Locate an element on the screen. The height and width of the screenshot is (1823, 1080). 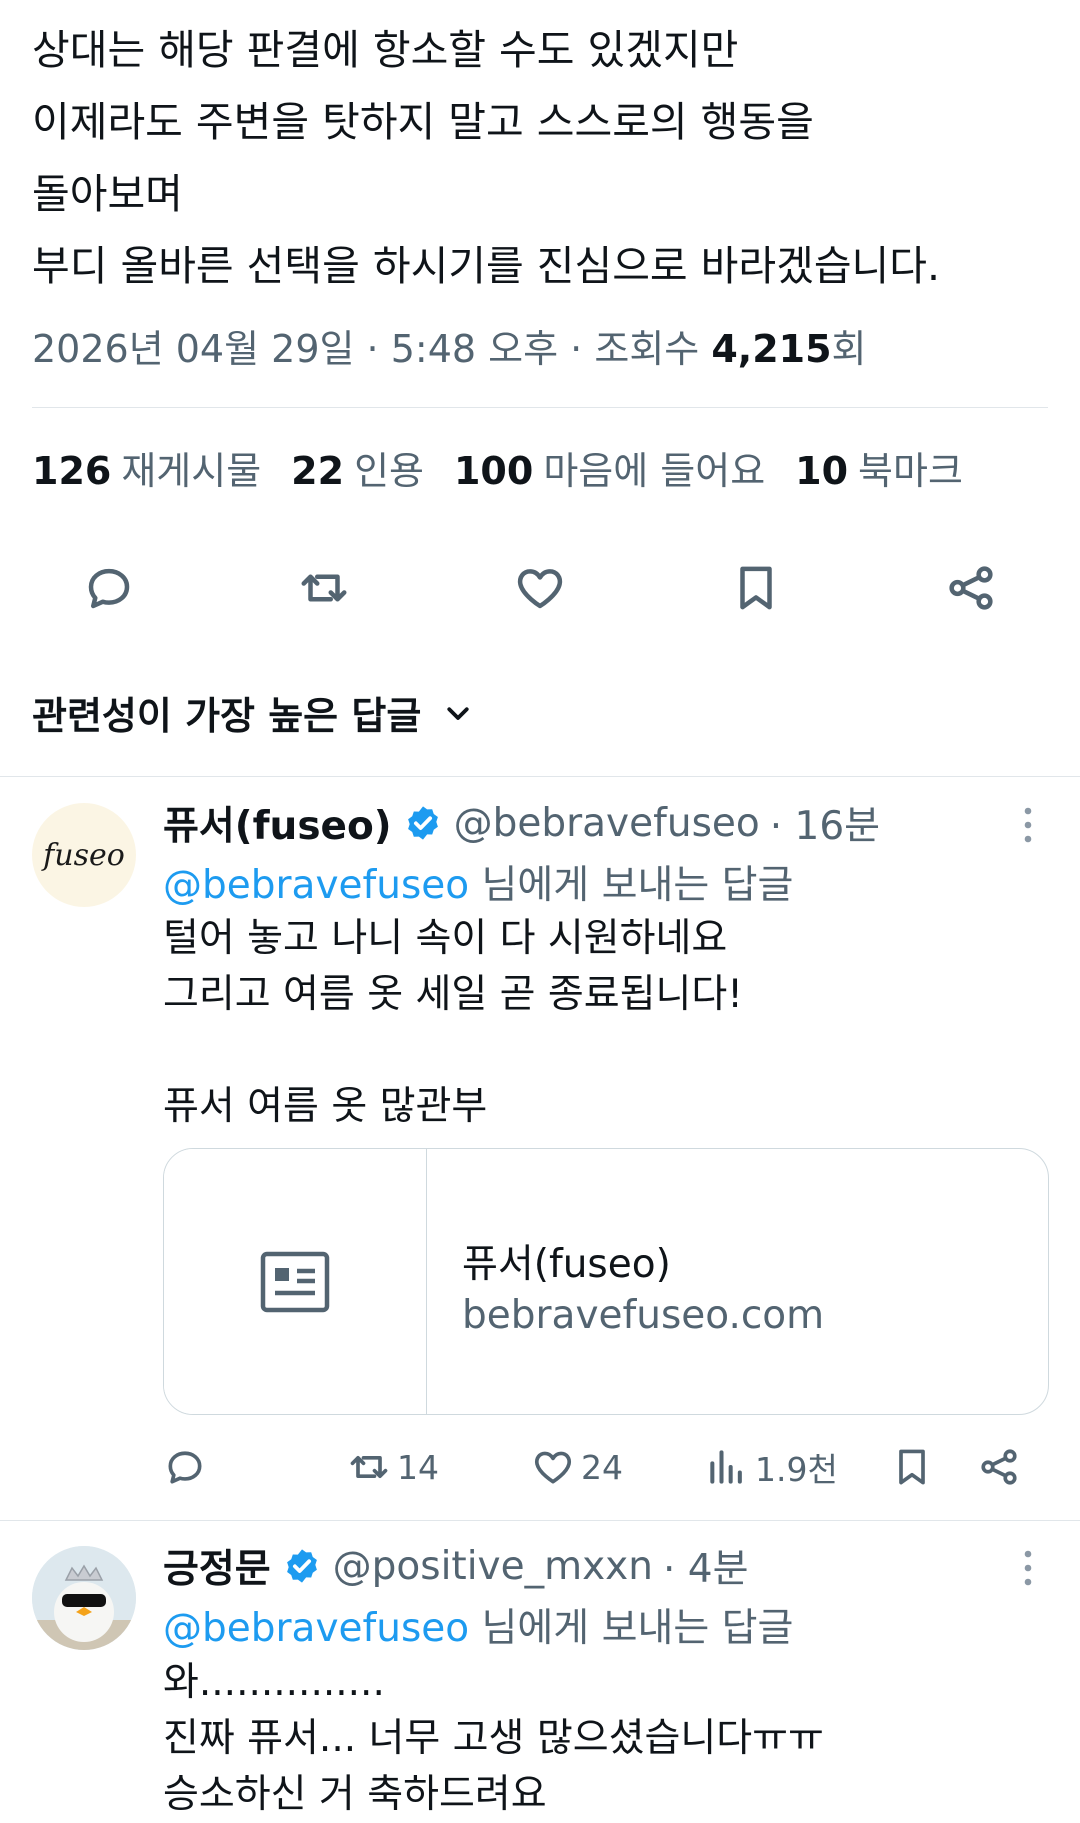
avatar: fuseo is located at coordinates (84, 855).